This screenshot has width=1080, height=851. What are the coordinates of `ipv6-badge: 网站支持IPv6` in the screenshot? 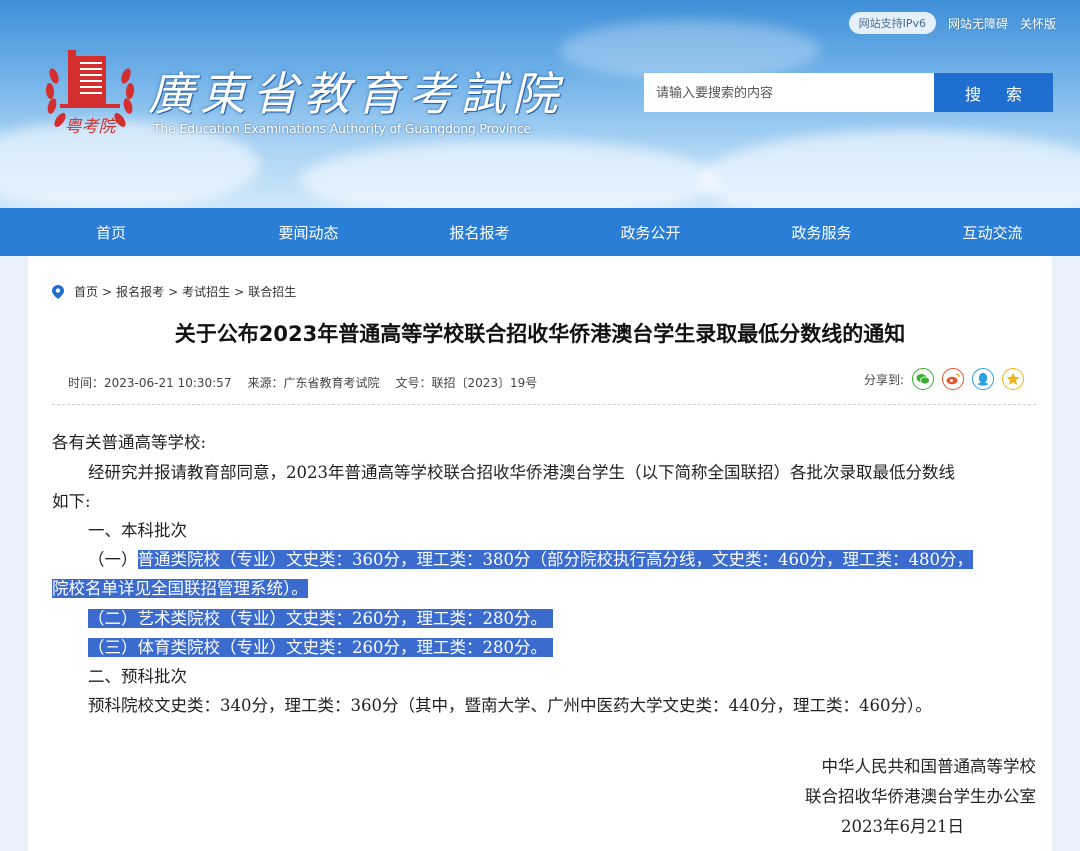 It's located at (892, 23).